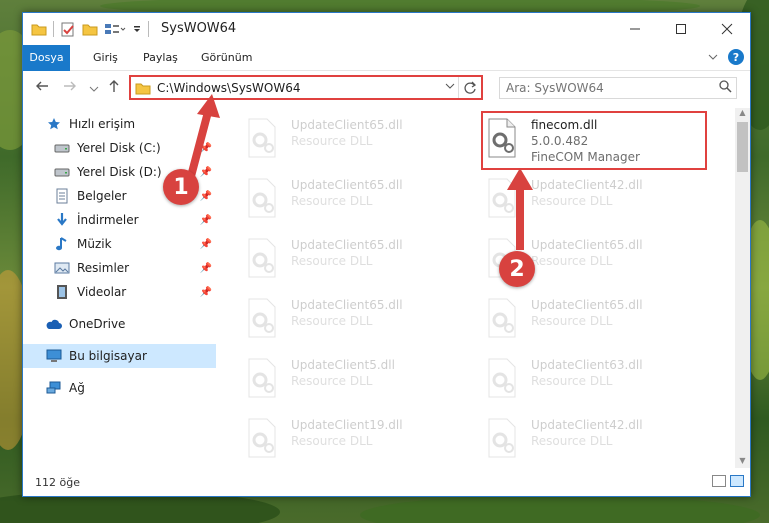 This screenshot has width=769, height=523. Describe the element at coordinates (329, 436) in the screenshot. I see `list-item: UpdateClient19.dll Resource DLL` at that location.